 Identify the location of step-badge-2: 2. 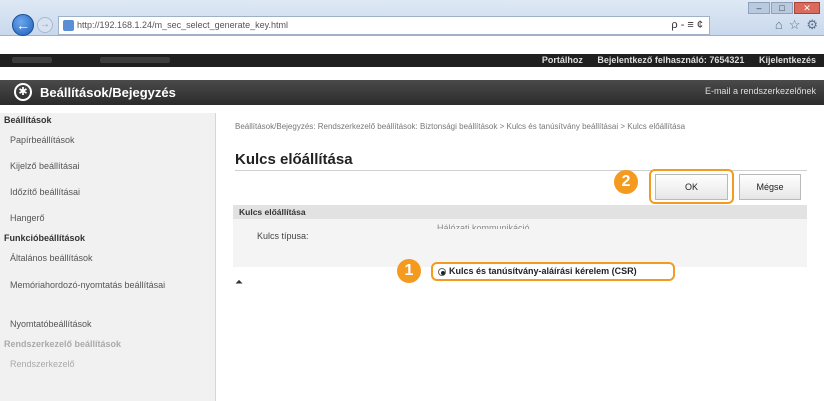
(626, 182).